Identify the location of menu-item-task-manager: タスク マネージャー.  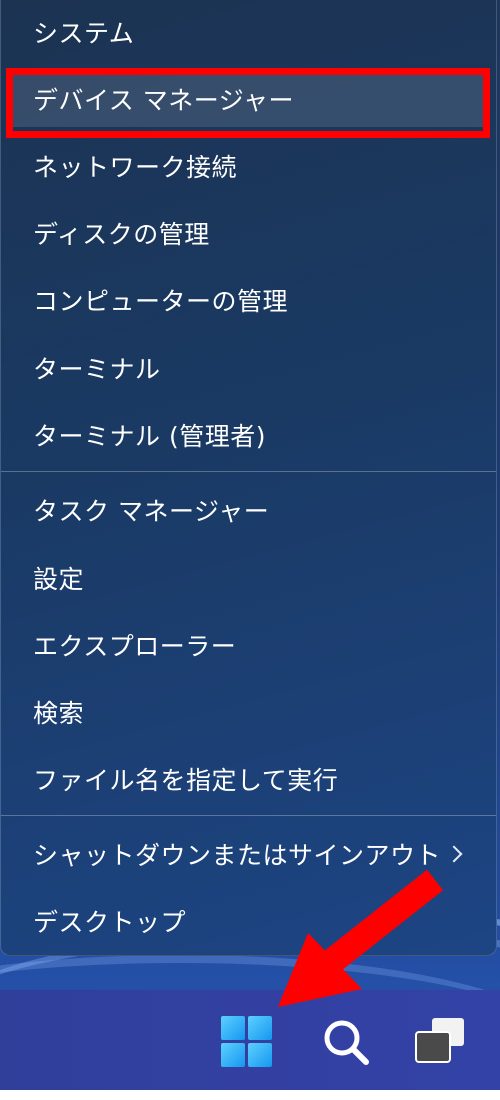
(248, 510).